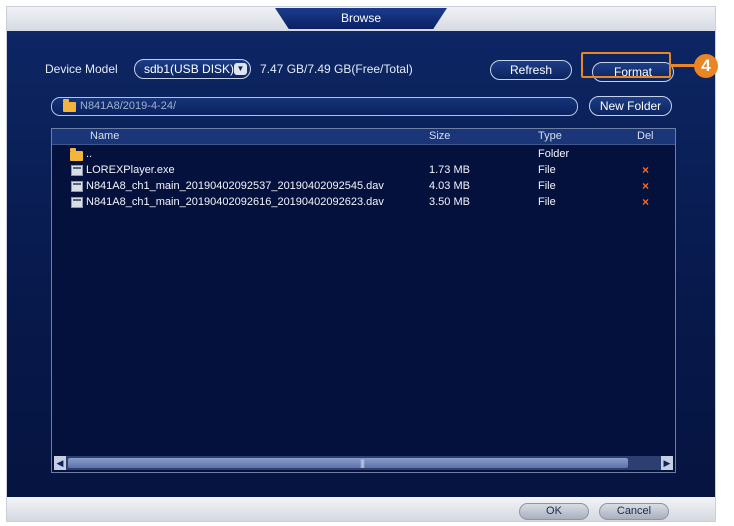 This screenshot has width=734, height=526. I want to click on row-size: 4.03 MB, so click(449, 186).